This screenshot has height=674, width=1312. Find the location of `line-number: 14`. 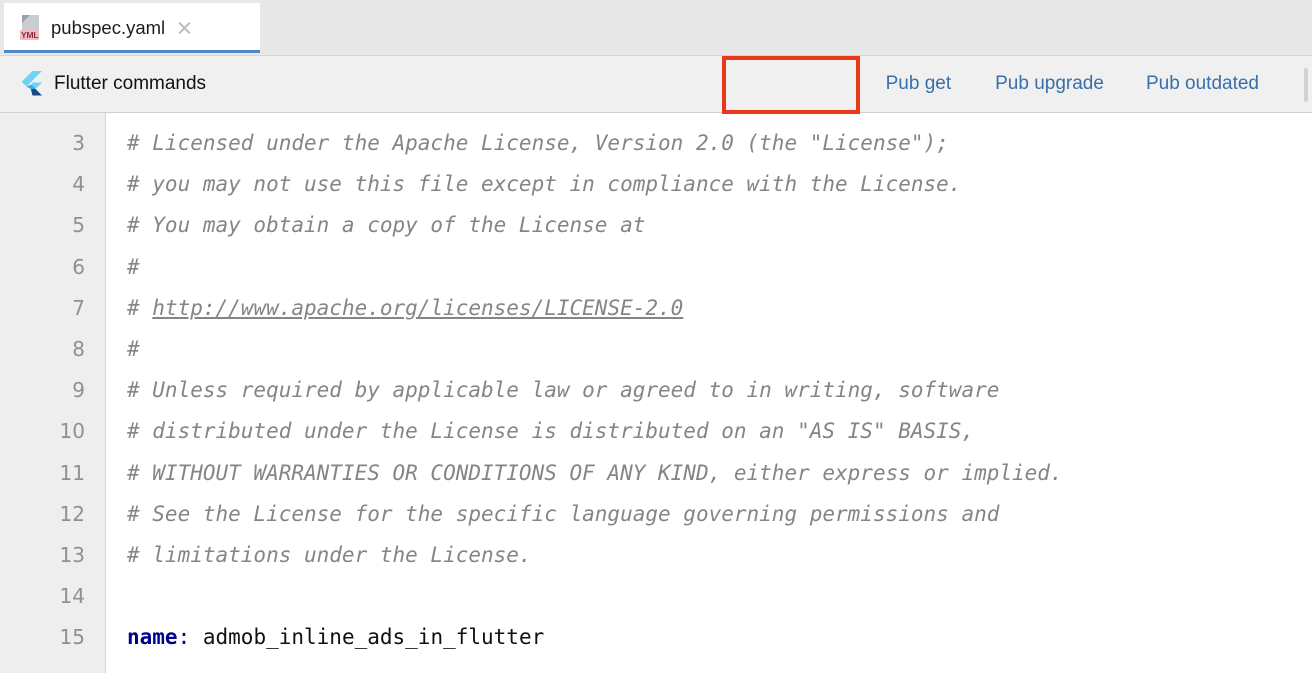

line-number: 14 is located at coordinates (72, 596).